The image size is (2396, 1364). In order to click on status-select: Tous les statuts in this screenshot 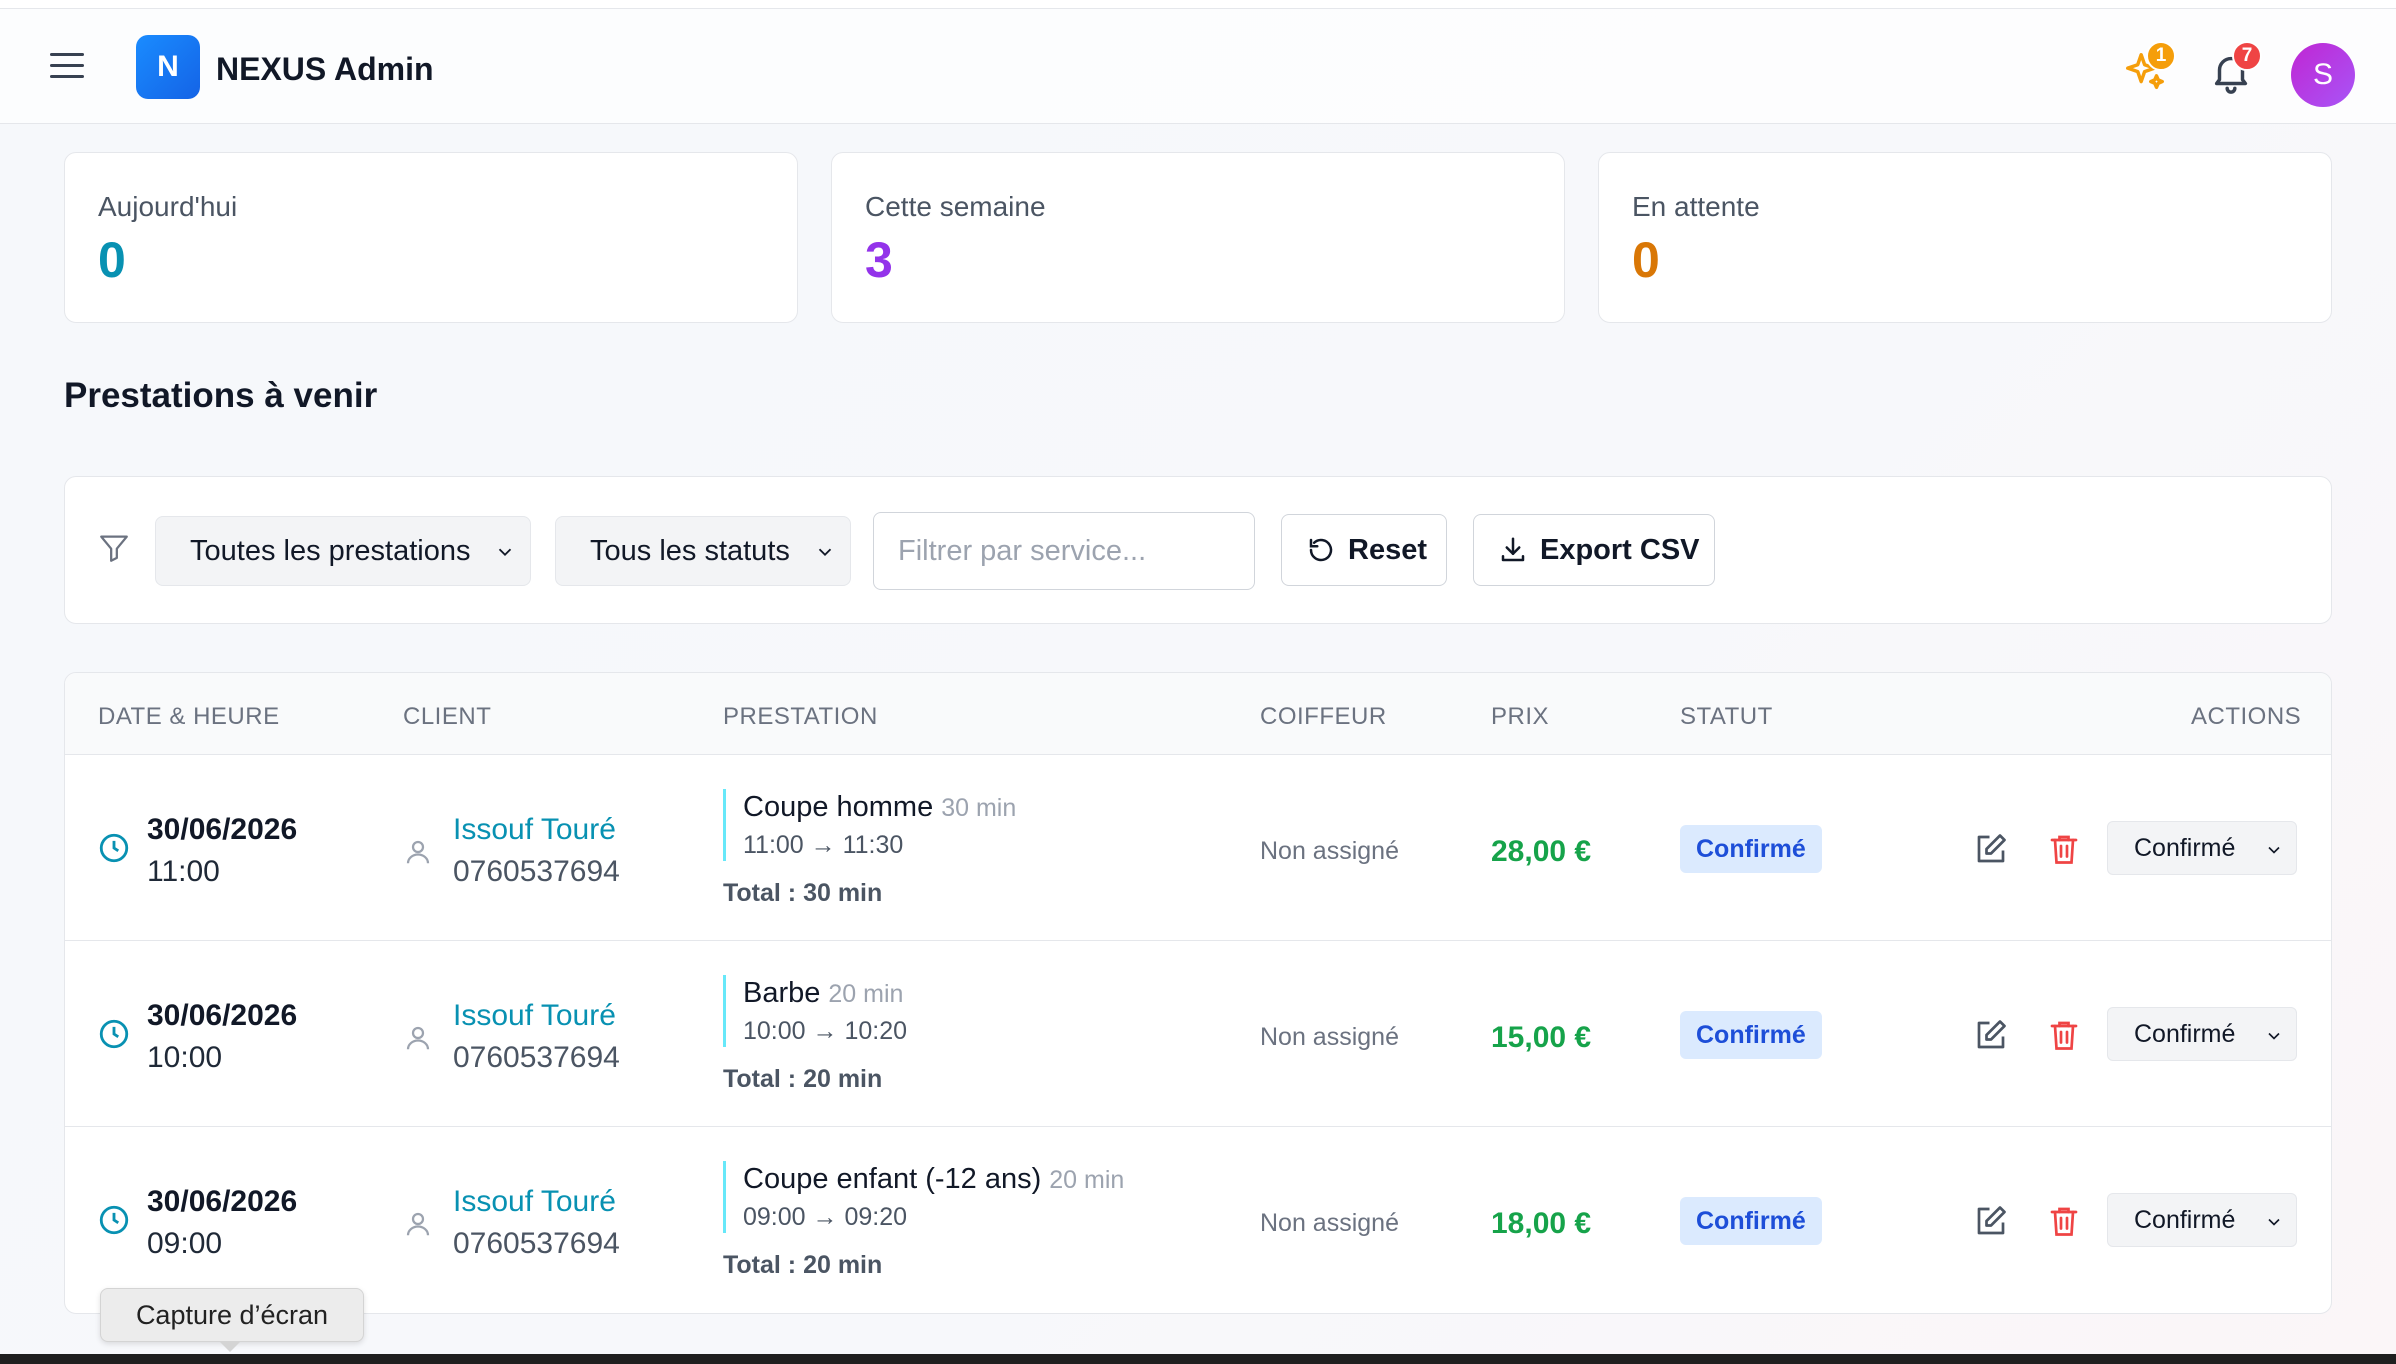, I will do `click(703, 551)`.